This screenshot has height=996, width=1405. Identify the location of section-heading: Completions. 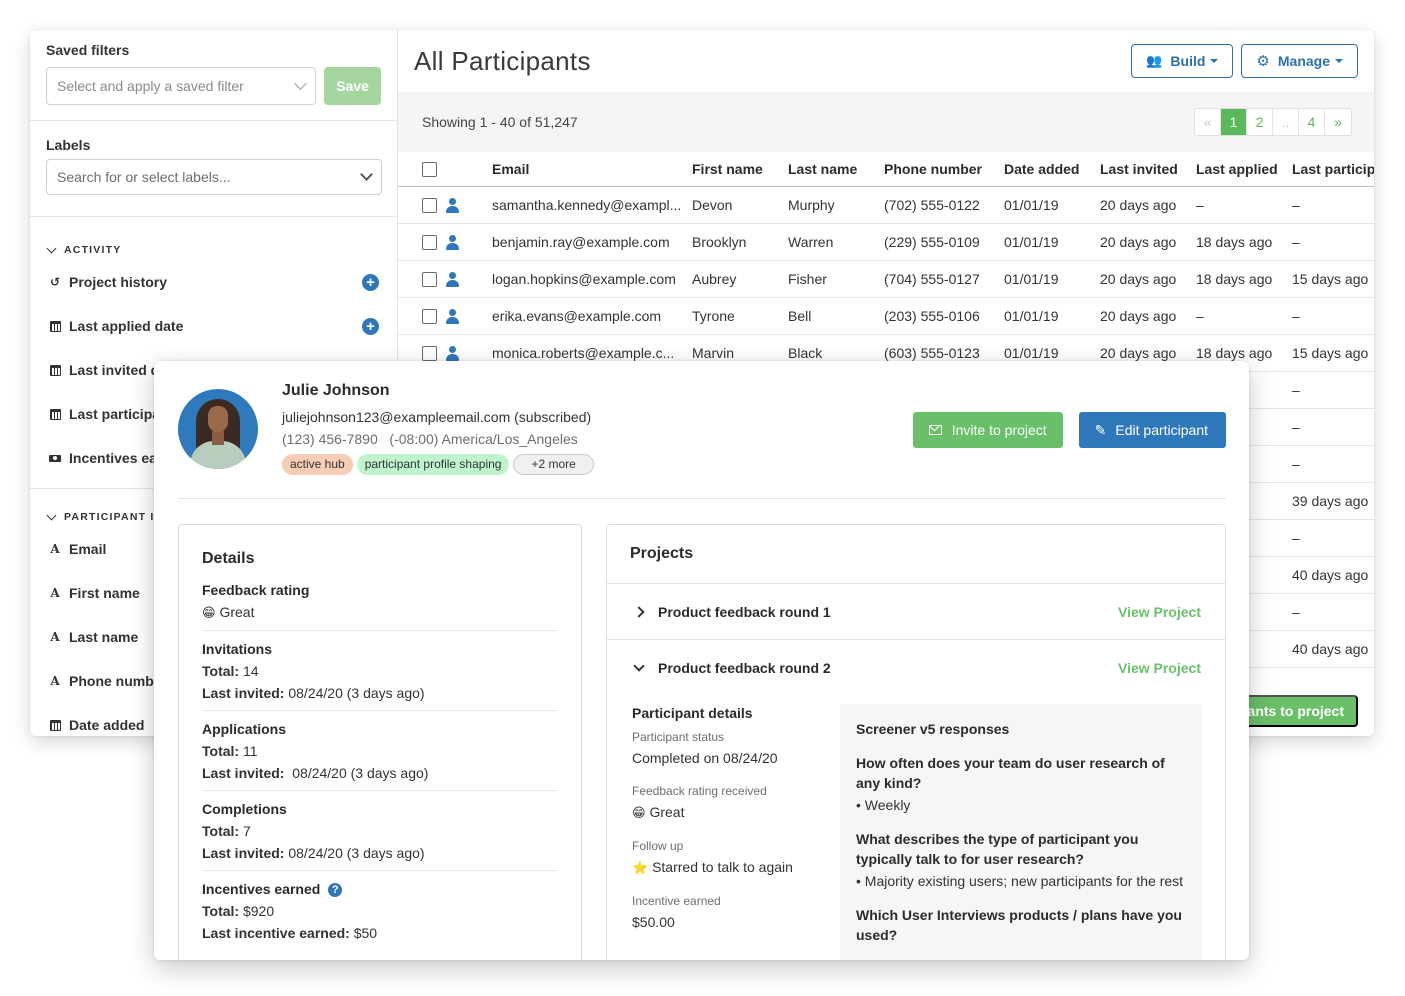
(244, 809).